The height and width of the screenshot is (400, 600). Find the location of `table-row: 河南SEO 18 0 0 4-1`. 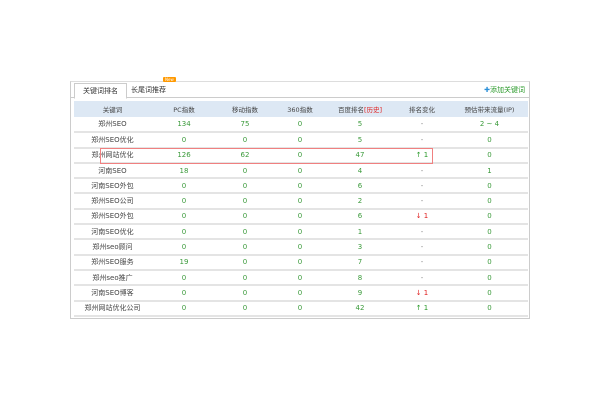

table-row: 河南SEO 18 0 0 4-1 is located at coordinates (301, 171).